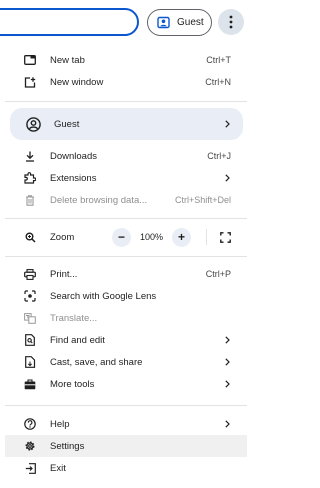  Describe the element at coordinates (67, 446) in the screenshot. I see `menu-label: Settings` at that location.